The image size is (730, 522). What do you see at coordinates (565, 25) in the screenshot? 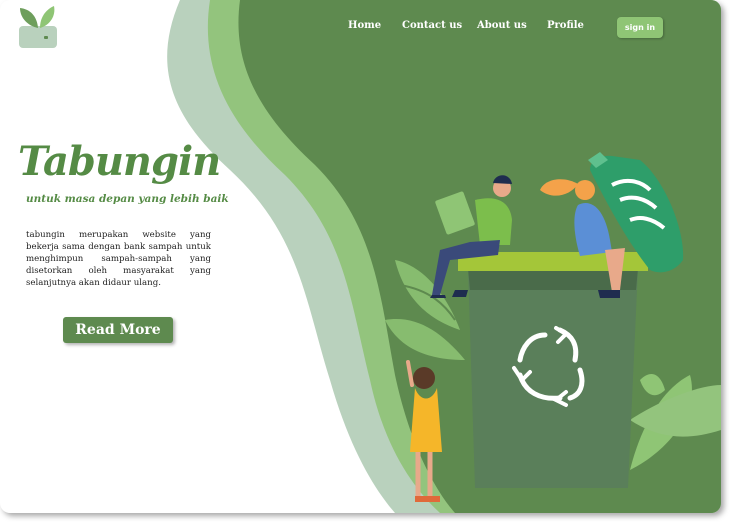
I see `nav-profile-link: Profile` at bounding box center [565, 25].